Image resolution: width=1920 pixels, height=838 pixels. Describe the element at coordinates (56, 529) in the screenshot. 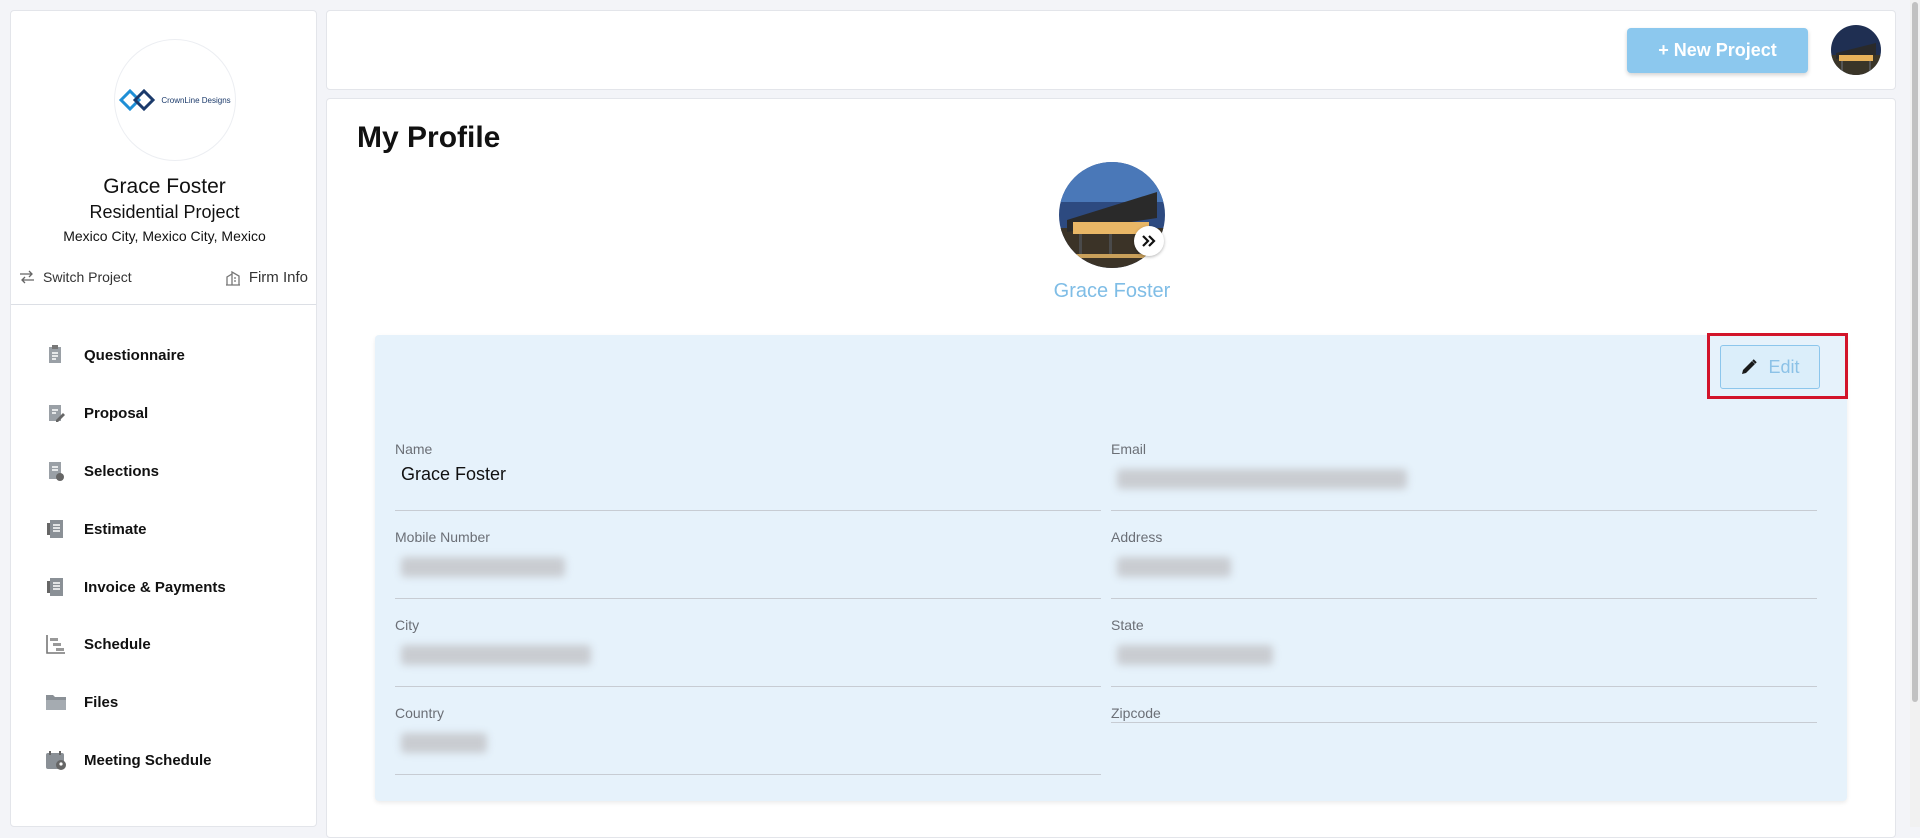

I see `estimate-icon` at that location.